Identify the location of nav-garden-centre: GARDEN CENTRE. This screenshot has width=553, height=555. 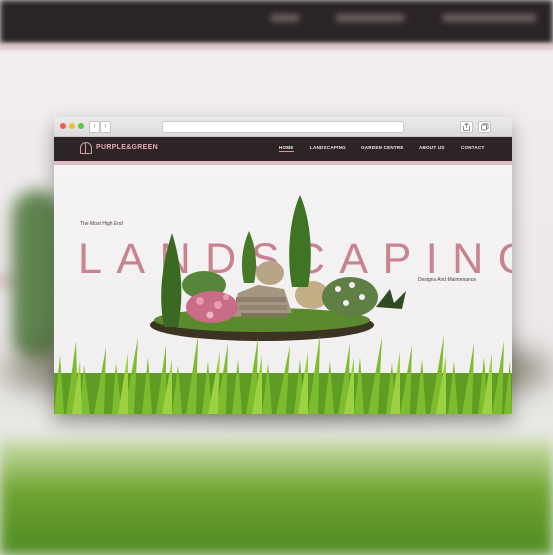
(382, 147).